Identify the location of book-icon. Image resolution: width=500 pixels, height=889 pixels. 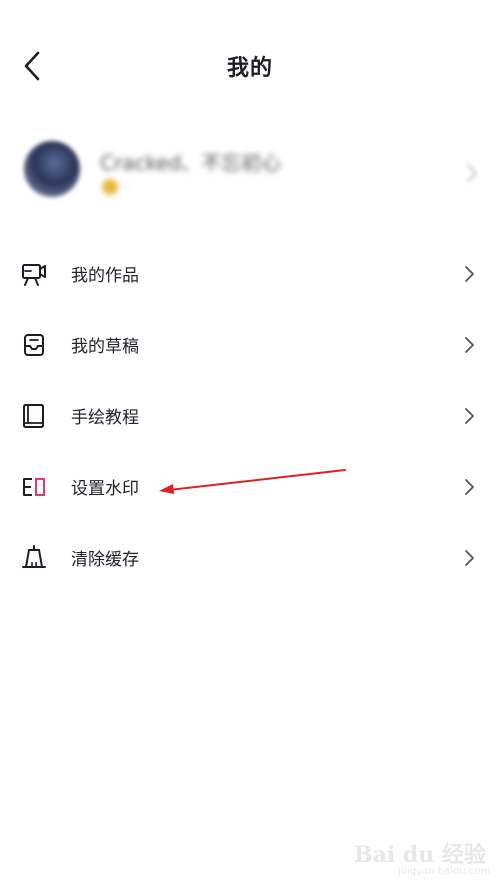
(34, 416).